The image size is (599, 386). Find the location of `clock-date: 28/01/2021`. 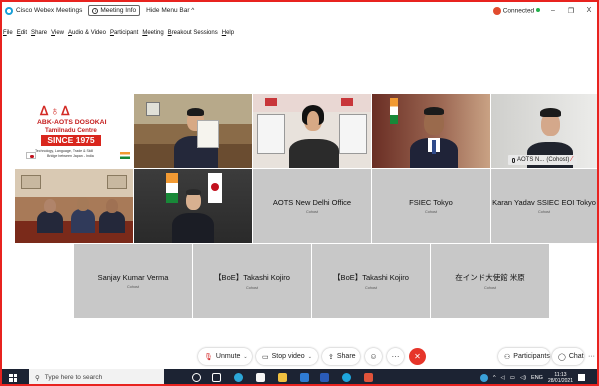

clock-date: 28/01/2021 is located at coordinates (560, 380).